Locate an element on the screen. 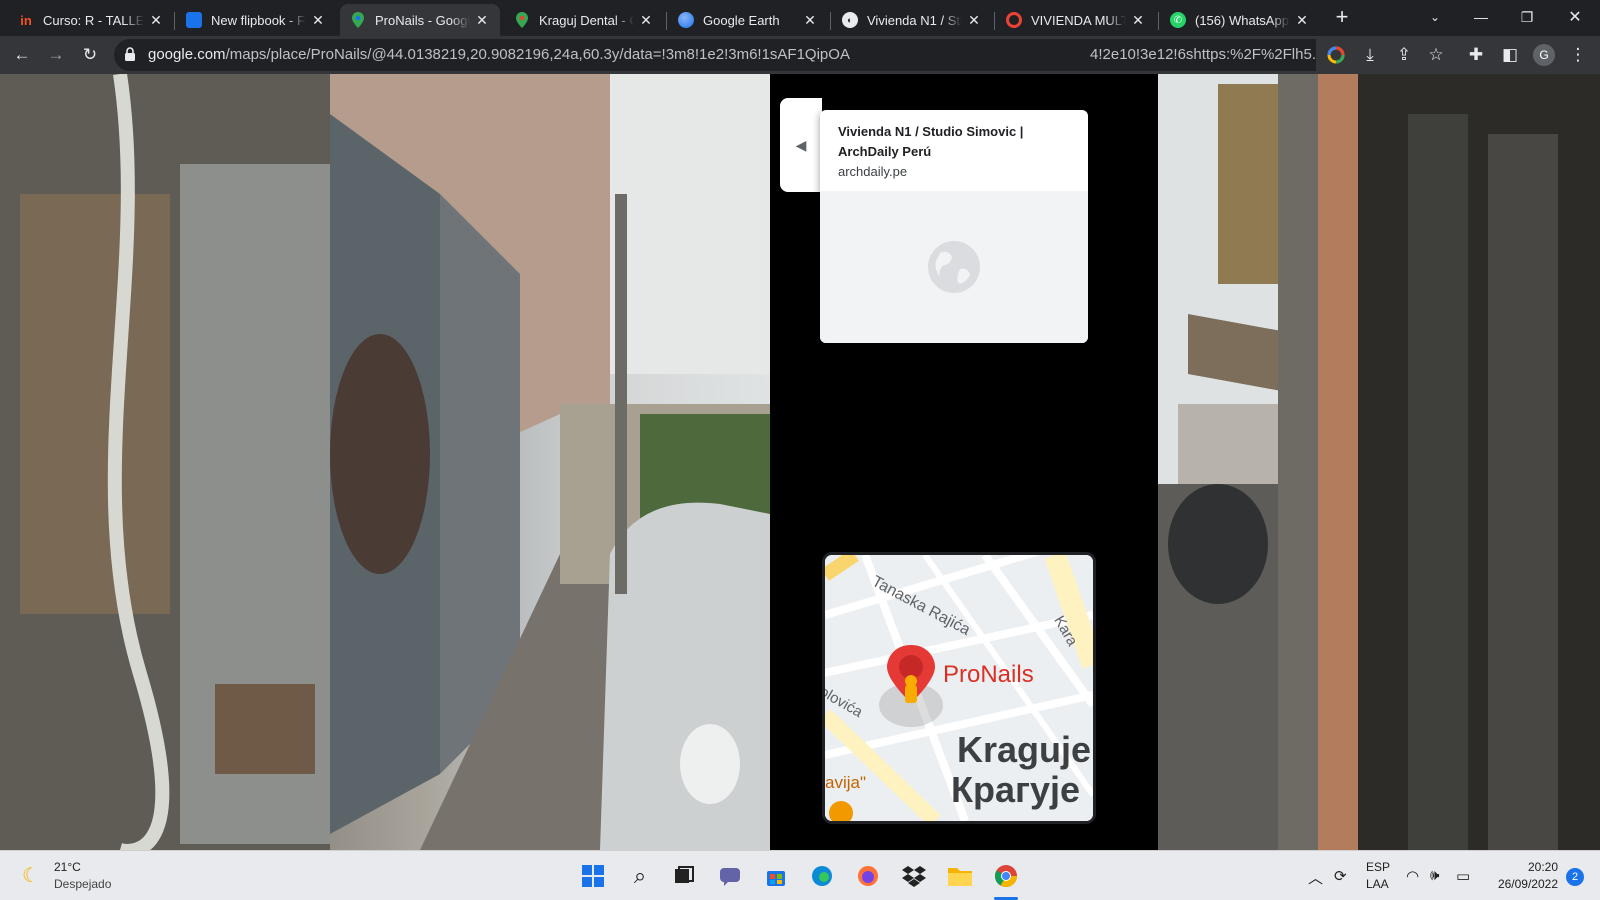  install-app-icon: ⤓ is located at coordinates (1370, 55).